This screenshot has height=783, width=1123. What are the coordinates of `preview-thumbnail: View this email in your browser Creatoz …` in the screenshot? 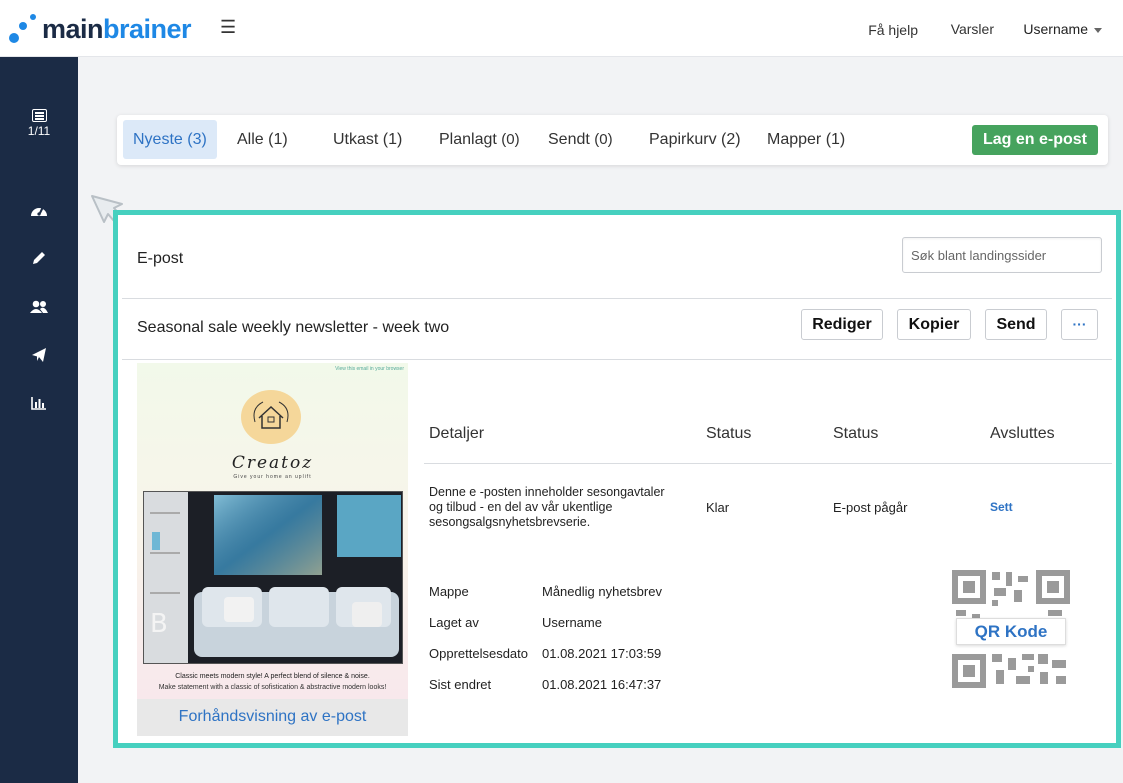 It's located at (272, 531).